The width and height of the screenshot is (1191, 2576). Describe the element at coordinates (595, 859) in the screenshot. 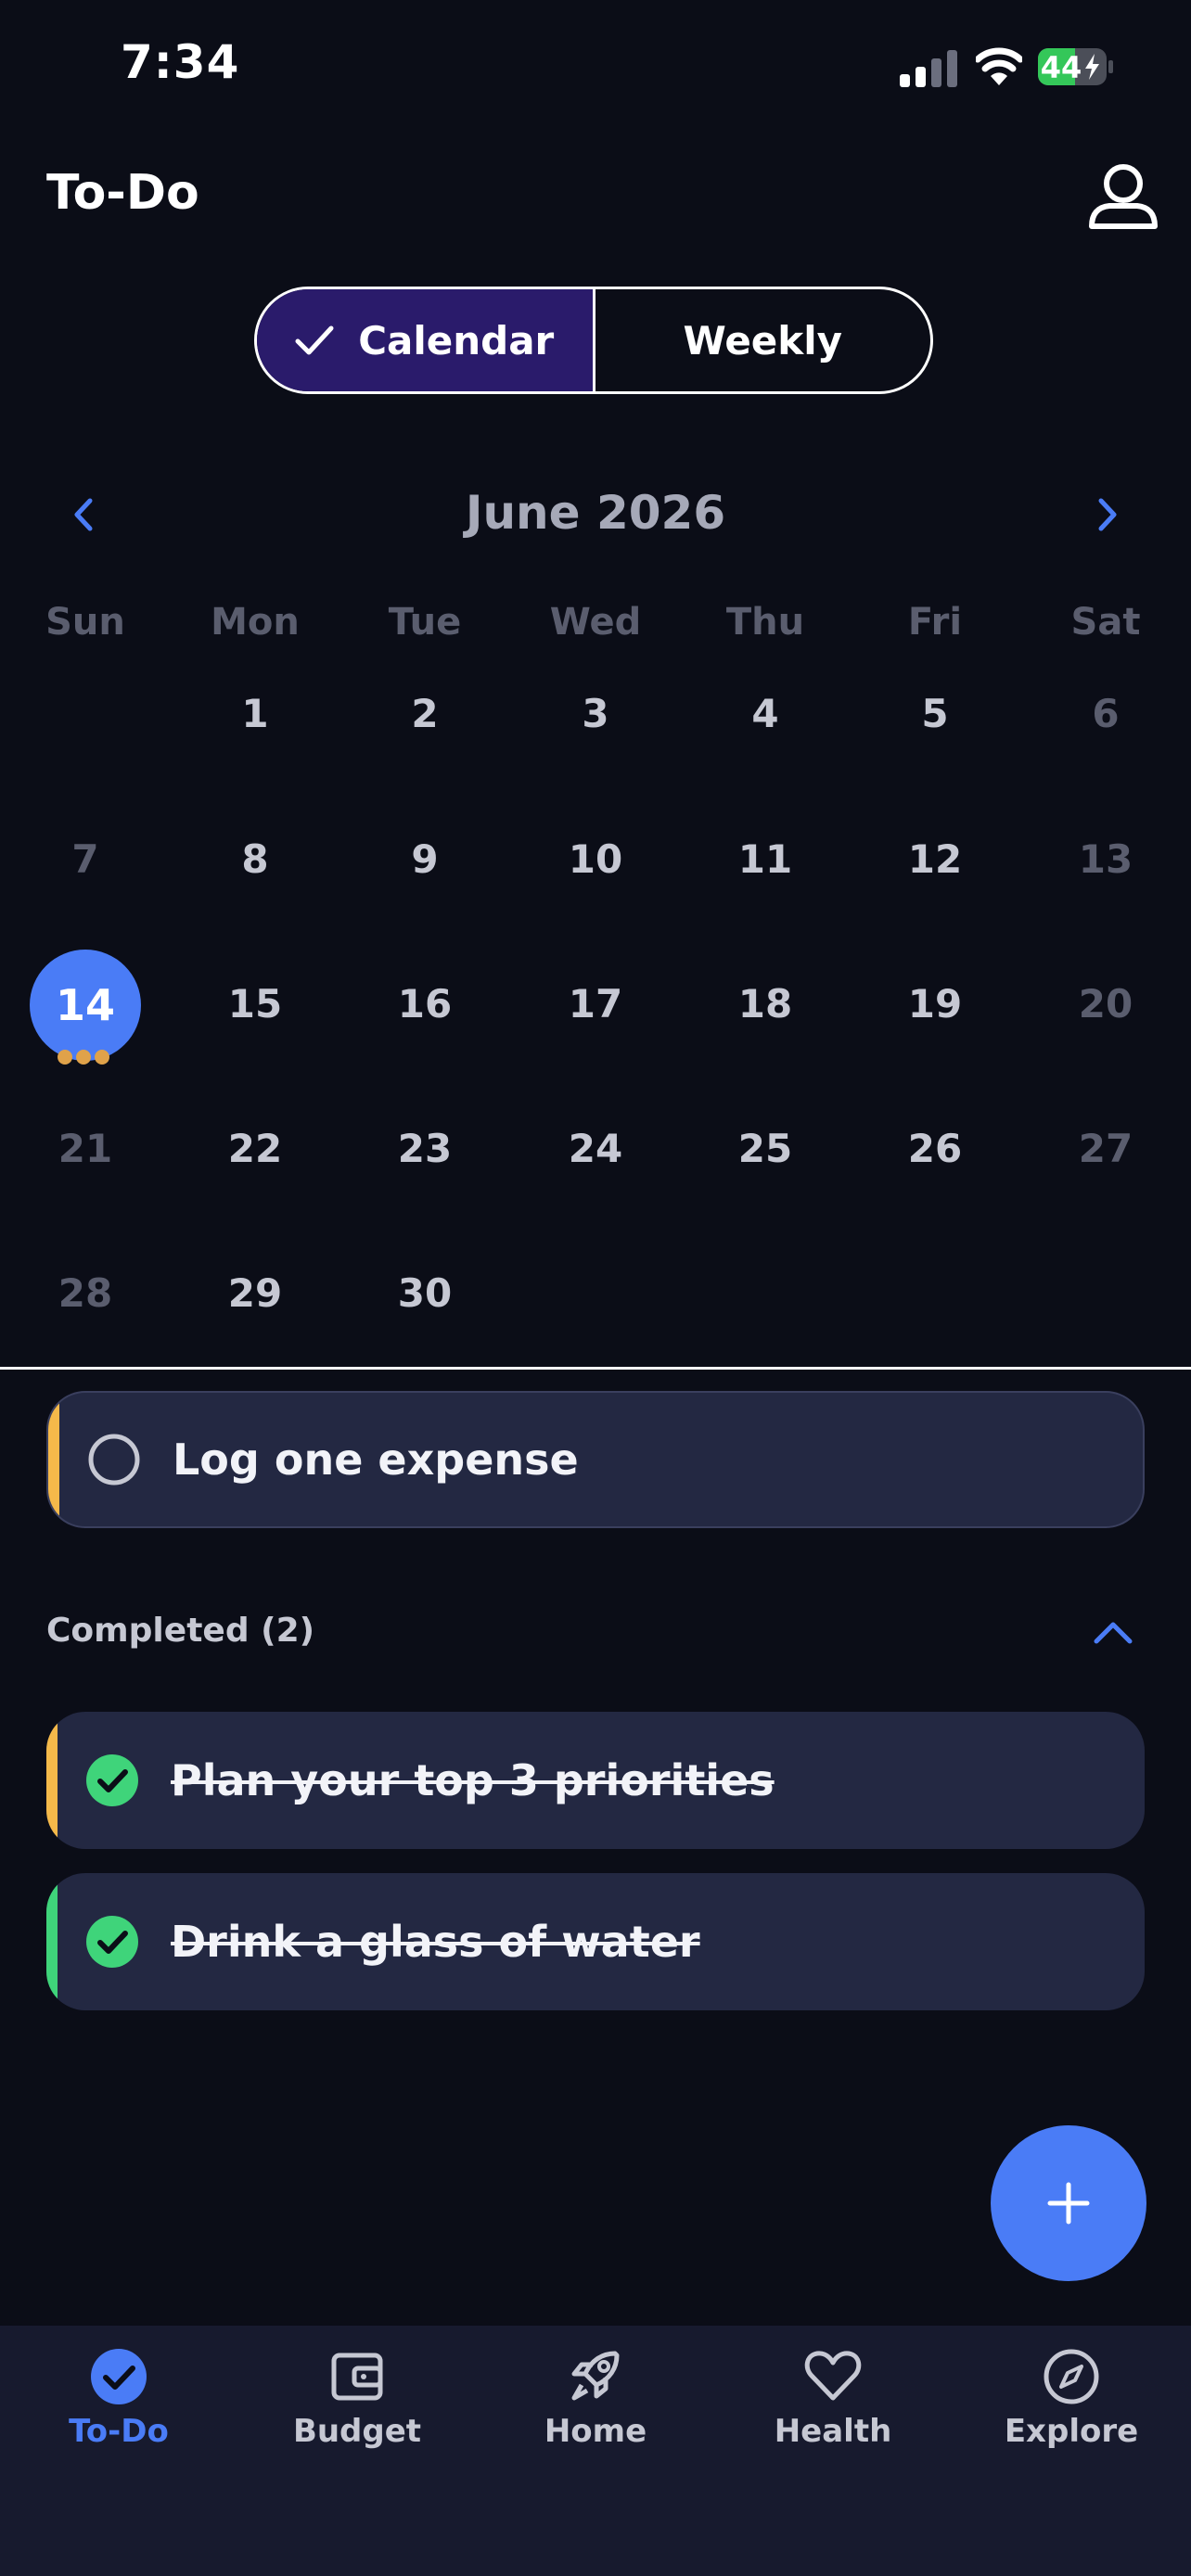

I see `calendar-day: 10` at that location.